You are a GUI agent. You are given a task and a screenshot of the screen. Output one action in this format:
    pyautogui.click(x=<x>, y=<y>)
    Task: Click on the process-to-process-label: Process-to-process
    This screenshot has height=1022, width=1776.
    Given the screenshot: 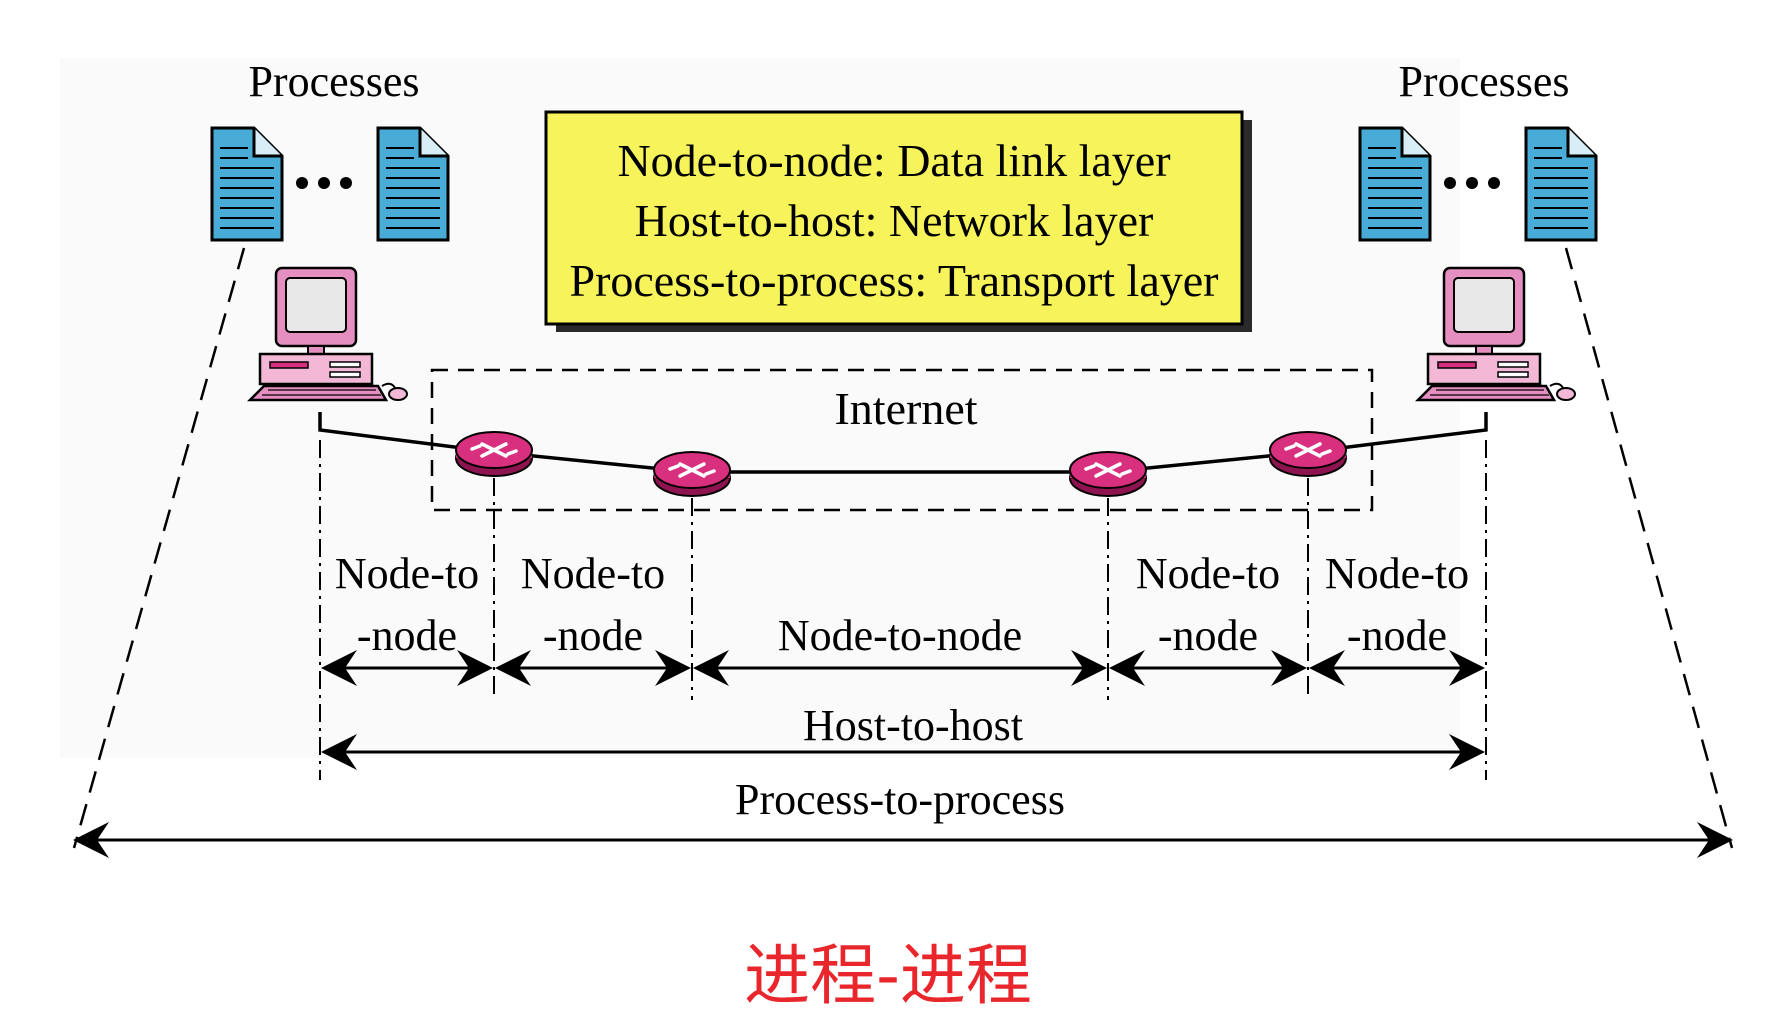 What is the action you would take?
    pyautogui.click(x=900, y=799)
    